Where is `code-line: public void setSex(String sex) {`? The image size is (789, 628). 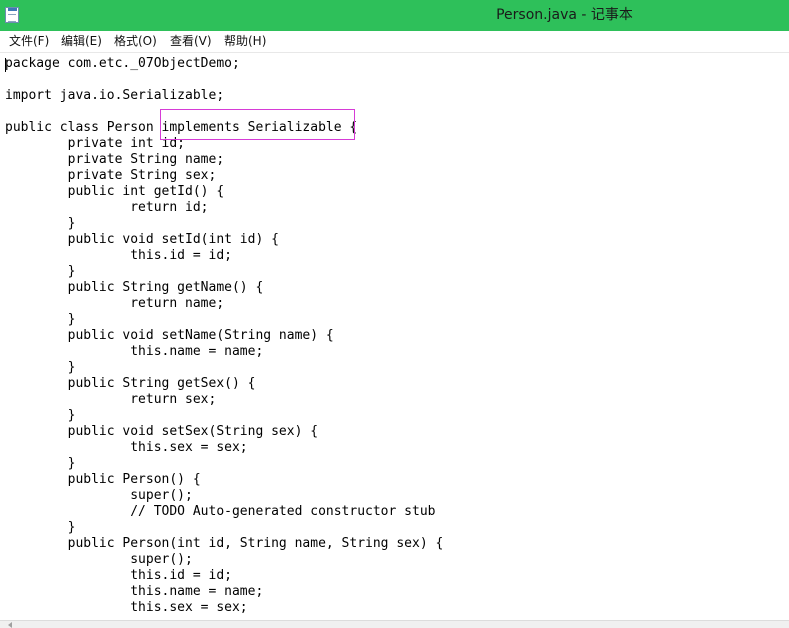
code-line: public void setSex(String sex) { is located at coordinates (162, 431).